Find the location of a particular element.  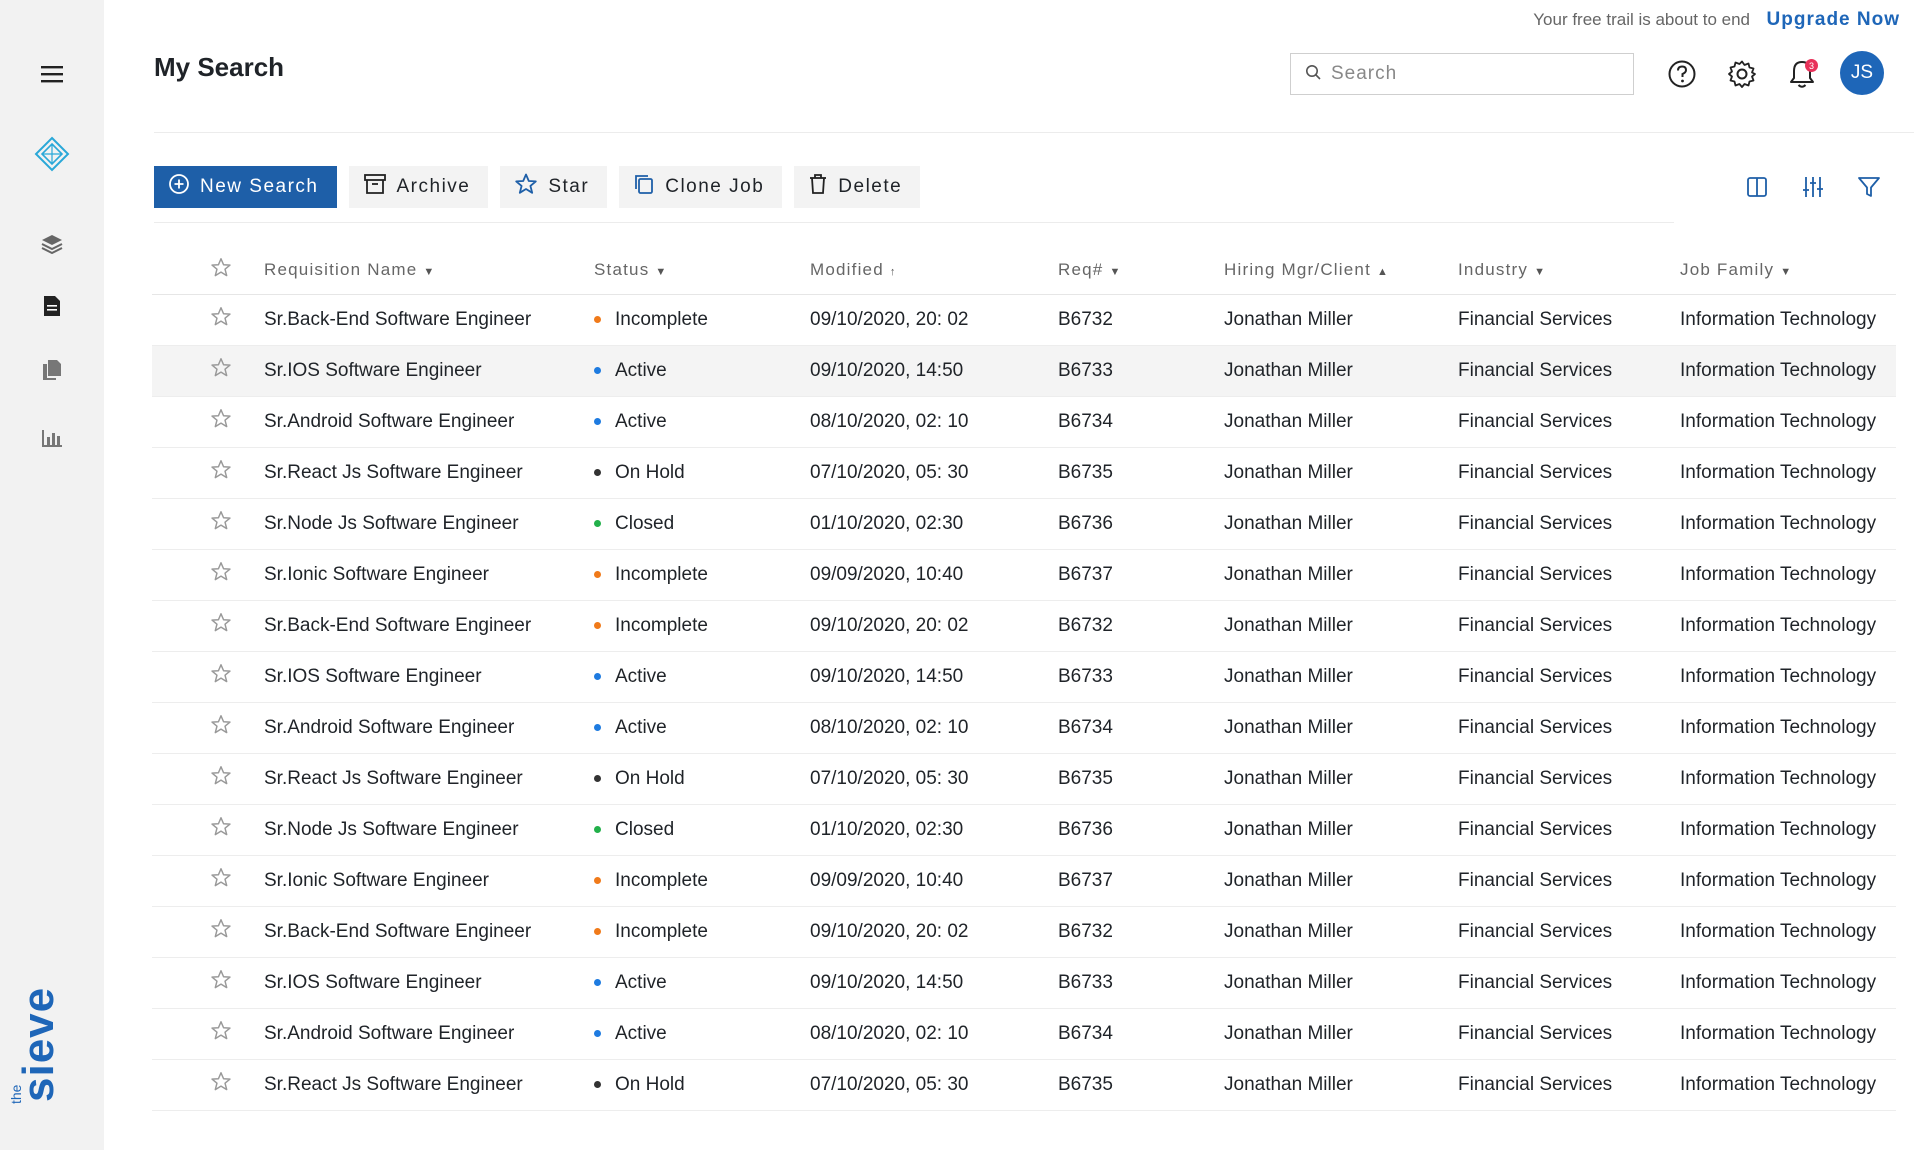

column-header-industry: Industry ▼ is located at coordinates (1569, 270).